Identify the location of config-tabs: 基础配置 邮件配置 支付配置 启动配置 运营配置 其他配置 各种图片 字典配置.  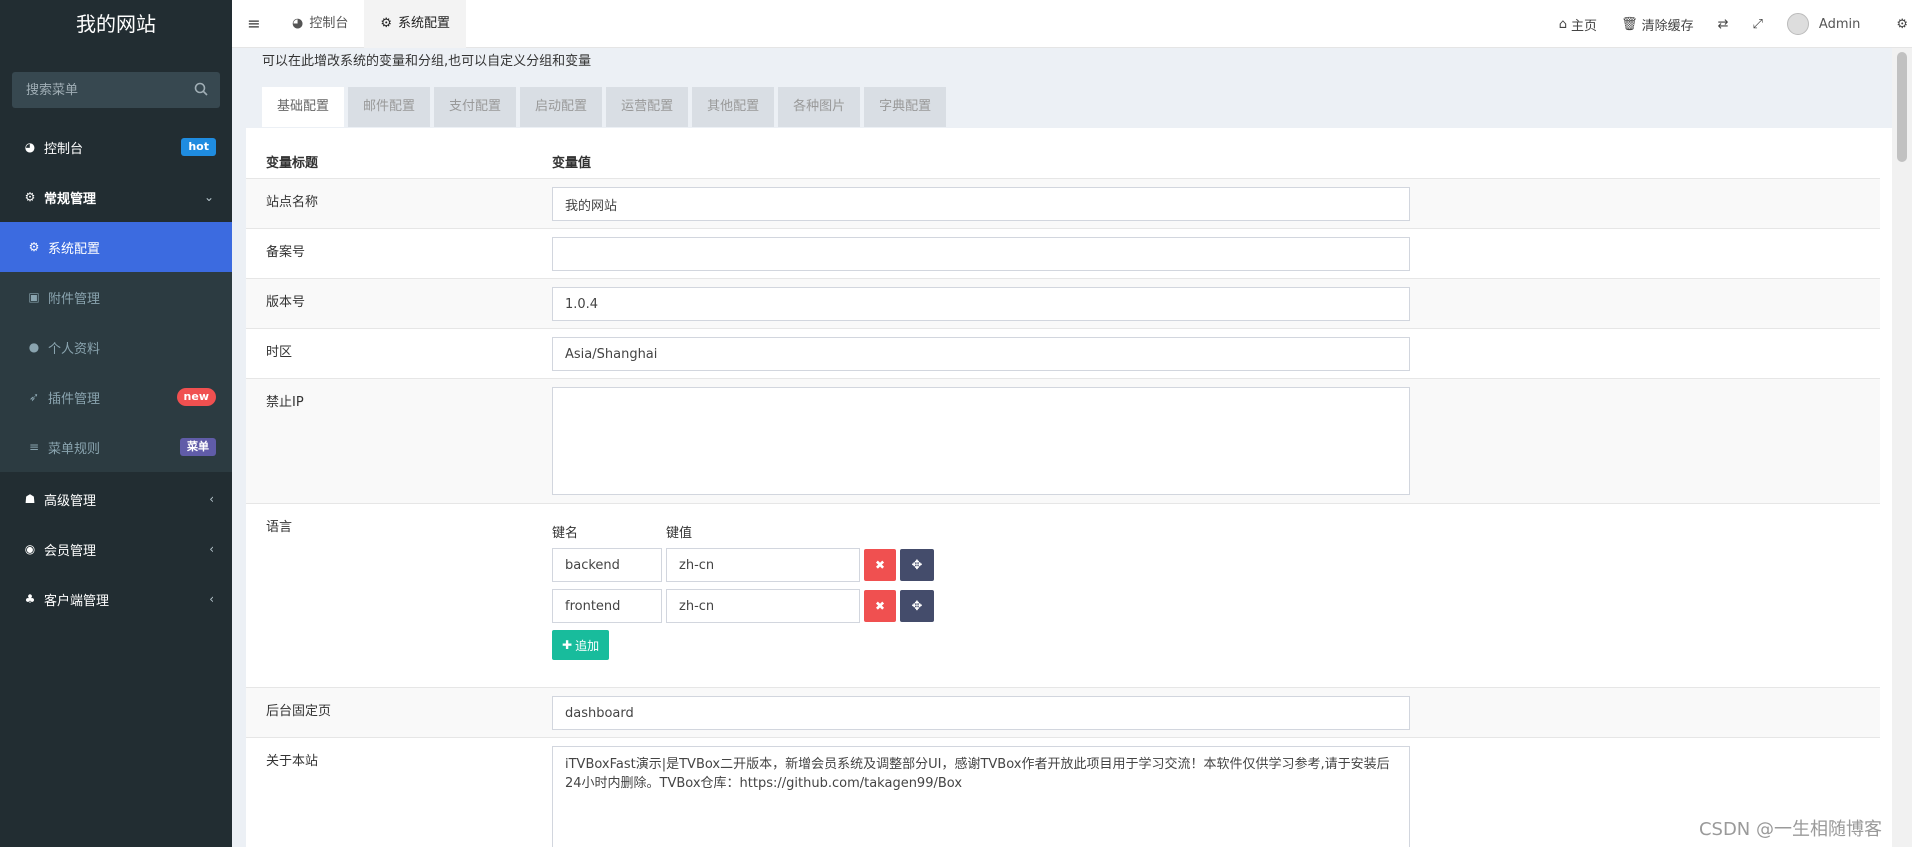
(604, 107).